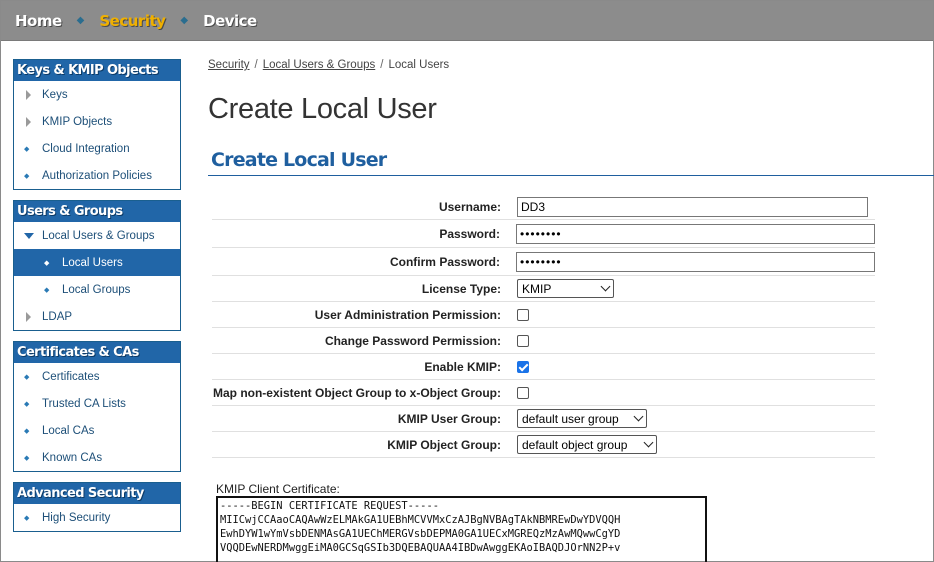 Image resolution: width=934 pixels, height=562 pixels. Describe the element at coordinates (543, 315) in the screenshot. I see `form-row-user-admin-permission: User Administration Permission:` at that location.